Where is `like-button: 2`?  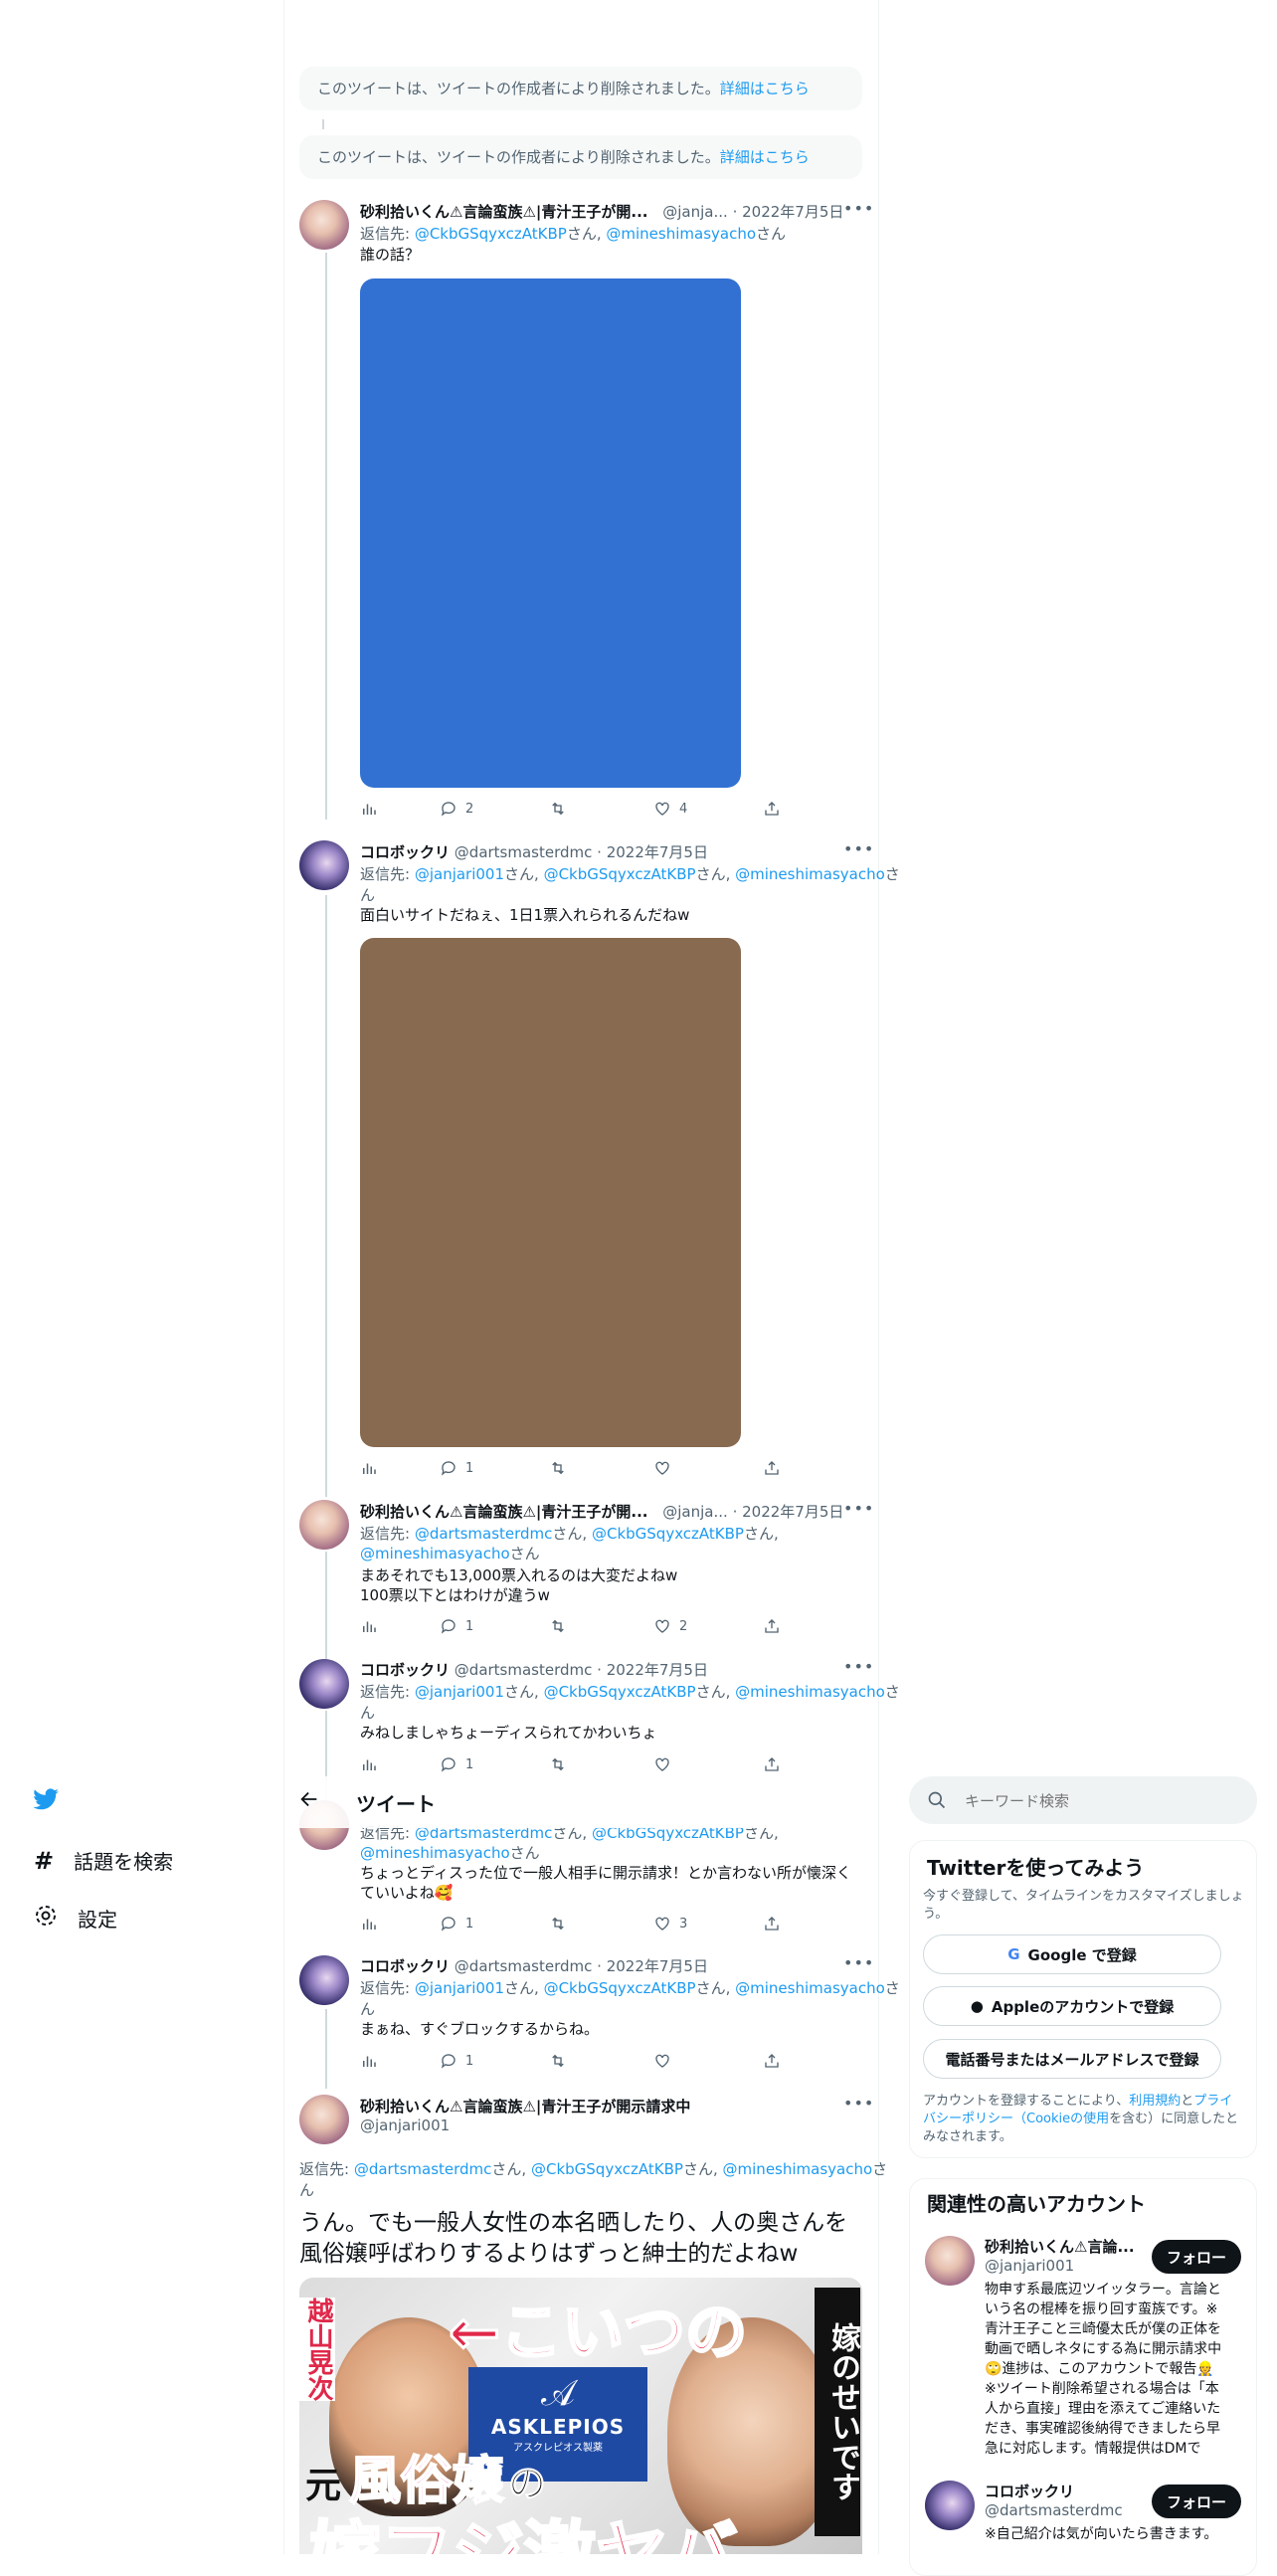 like-button: 2 is located at coordinates (670, 1626).